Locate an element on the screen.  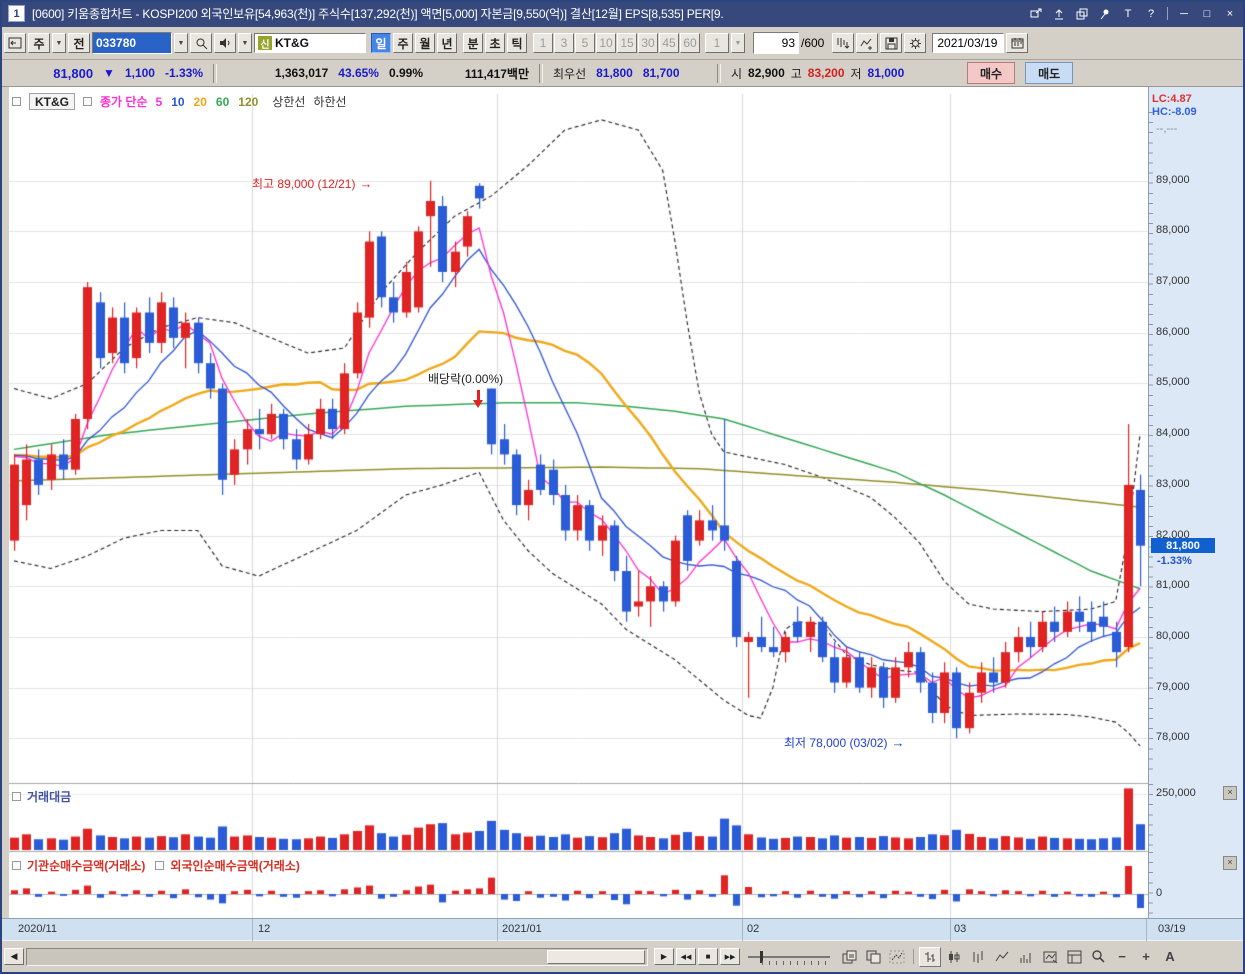
maximize-button: □ is located at coordinates (1207, 14).